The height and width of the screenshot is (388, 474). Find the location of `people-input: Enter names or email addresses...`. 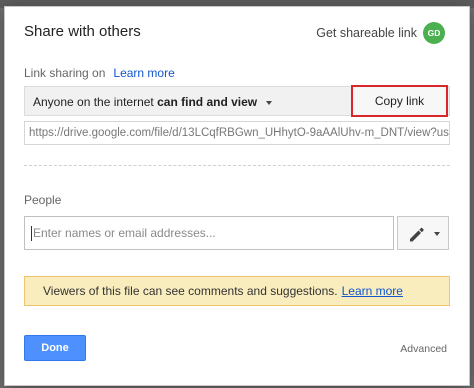

people-input: Enter names or email addresses... is located at coordinates (209, 233).